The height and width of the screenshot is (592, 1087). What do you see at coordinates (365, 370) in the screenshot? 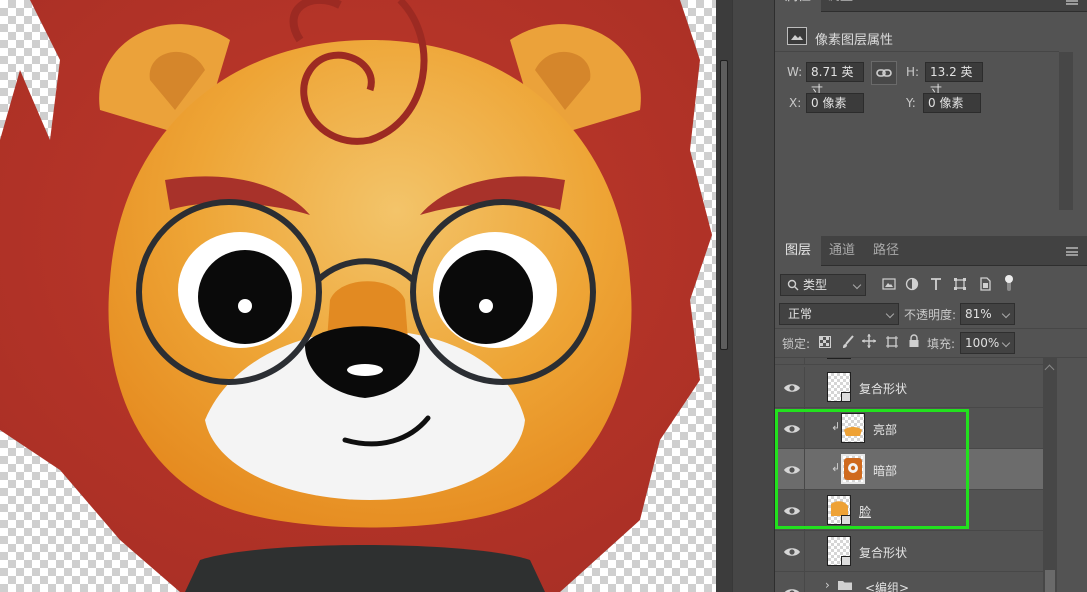
I see `nose-highlight` at bounding box center [365, 370].